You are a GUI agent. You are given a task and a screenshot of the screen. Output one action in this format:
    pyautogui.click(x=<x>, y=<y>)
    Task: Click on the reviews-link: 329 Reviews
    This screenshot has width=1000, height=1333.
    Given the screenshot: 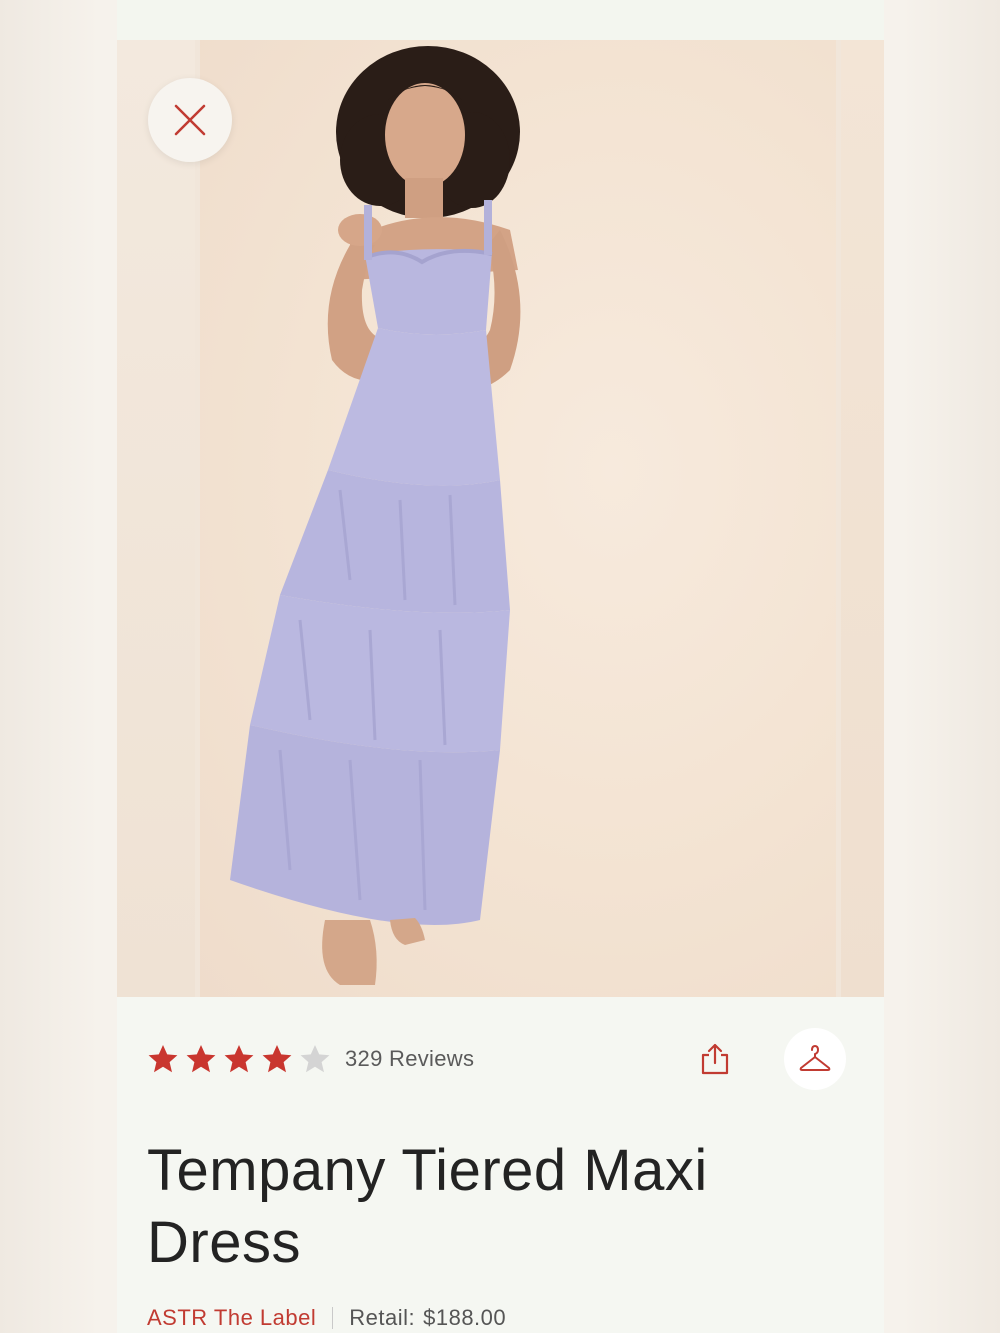 What is the action you would take?
    pyautogui.click(x=409, y=1059)
    